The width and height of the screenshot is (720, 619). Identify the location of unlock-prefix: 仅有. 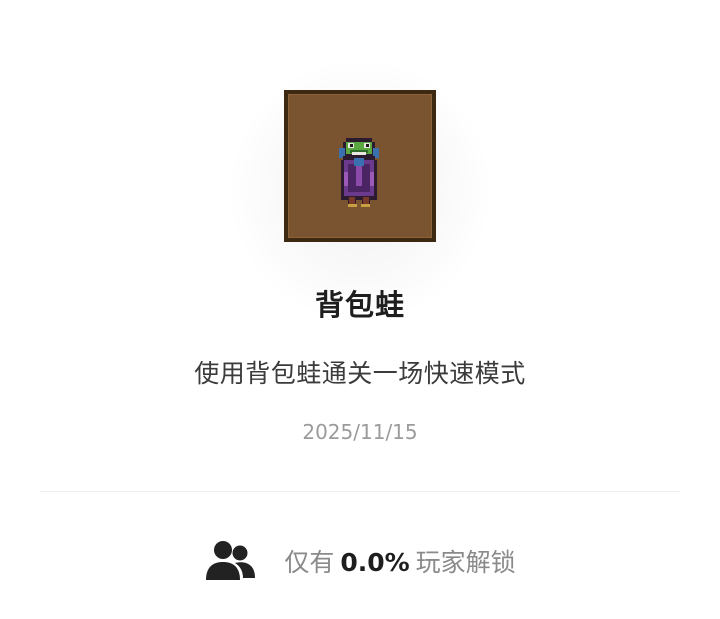
(309, 562).